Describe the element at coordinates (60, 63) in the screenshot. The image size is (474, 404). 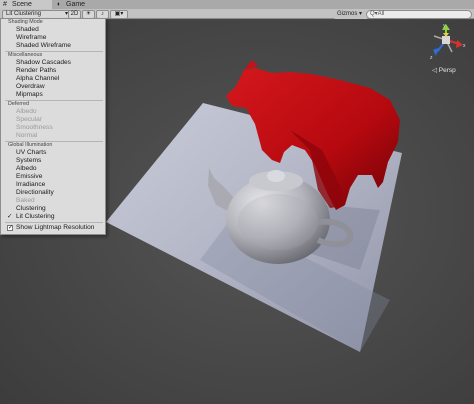
I see `menu-item-shadow-cascades: Shadow Cascades` at that location.